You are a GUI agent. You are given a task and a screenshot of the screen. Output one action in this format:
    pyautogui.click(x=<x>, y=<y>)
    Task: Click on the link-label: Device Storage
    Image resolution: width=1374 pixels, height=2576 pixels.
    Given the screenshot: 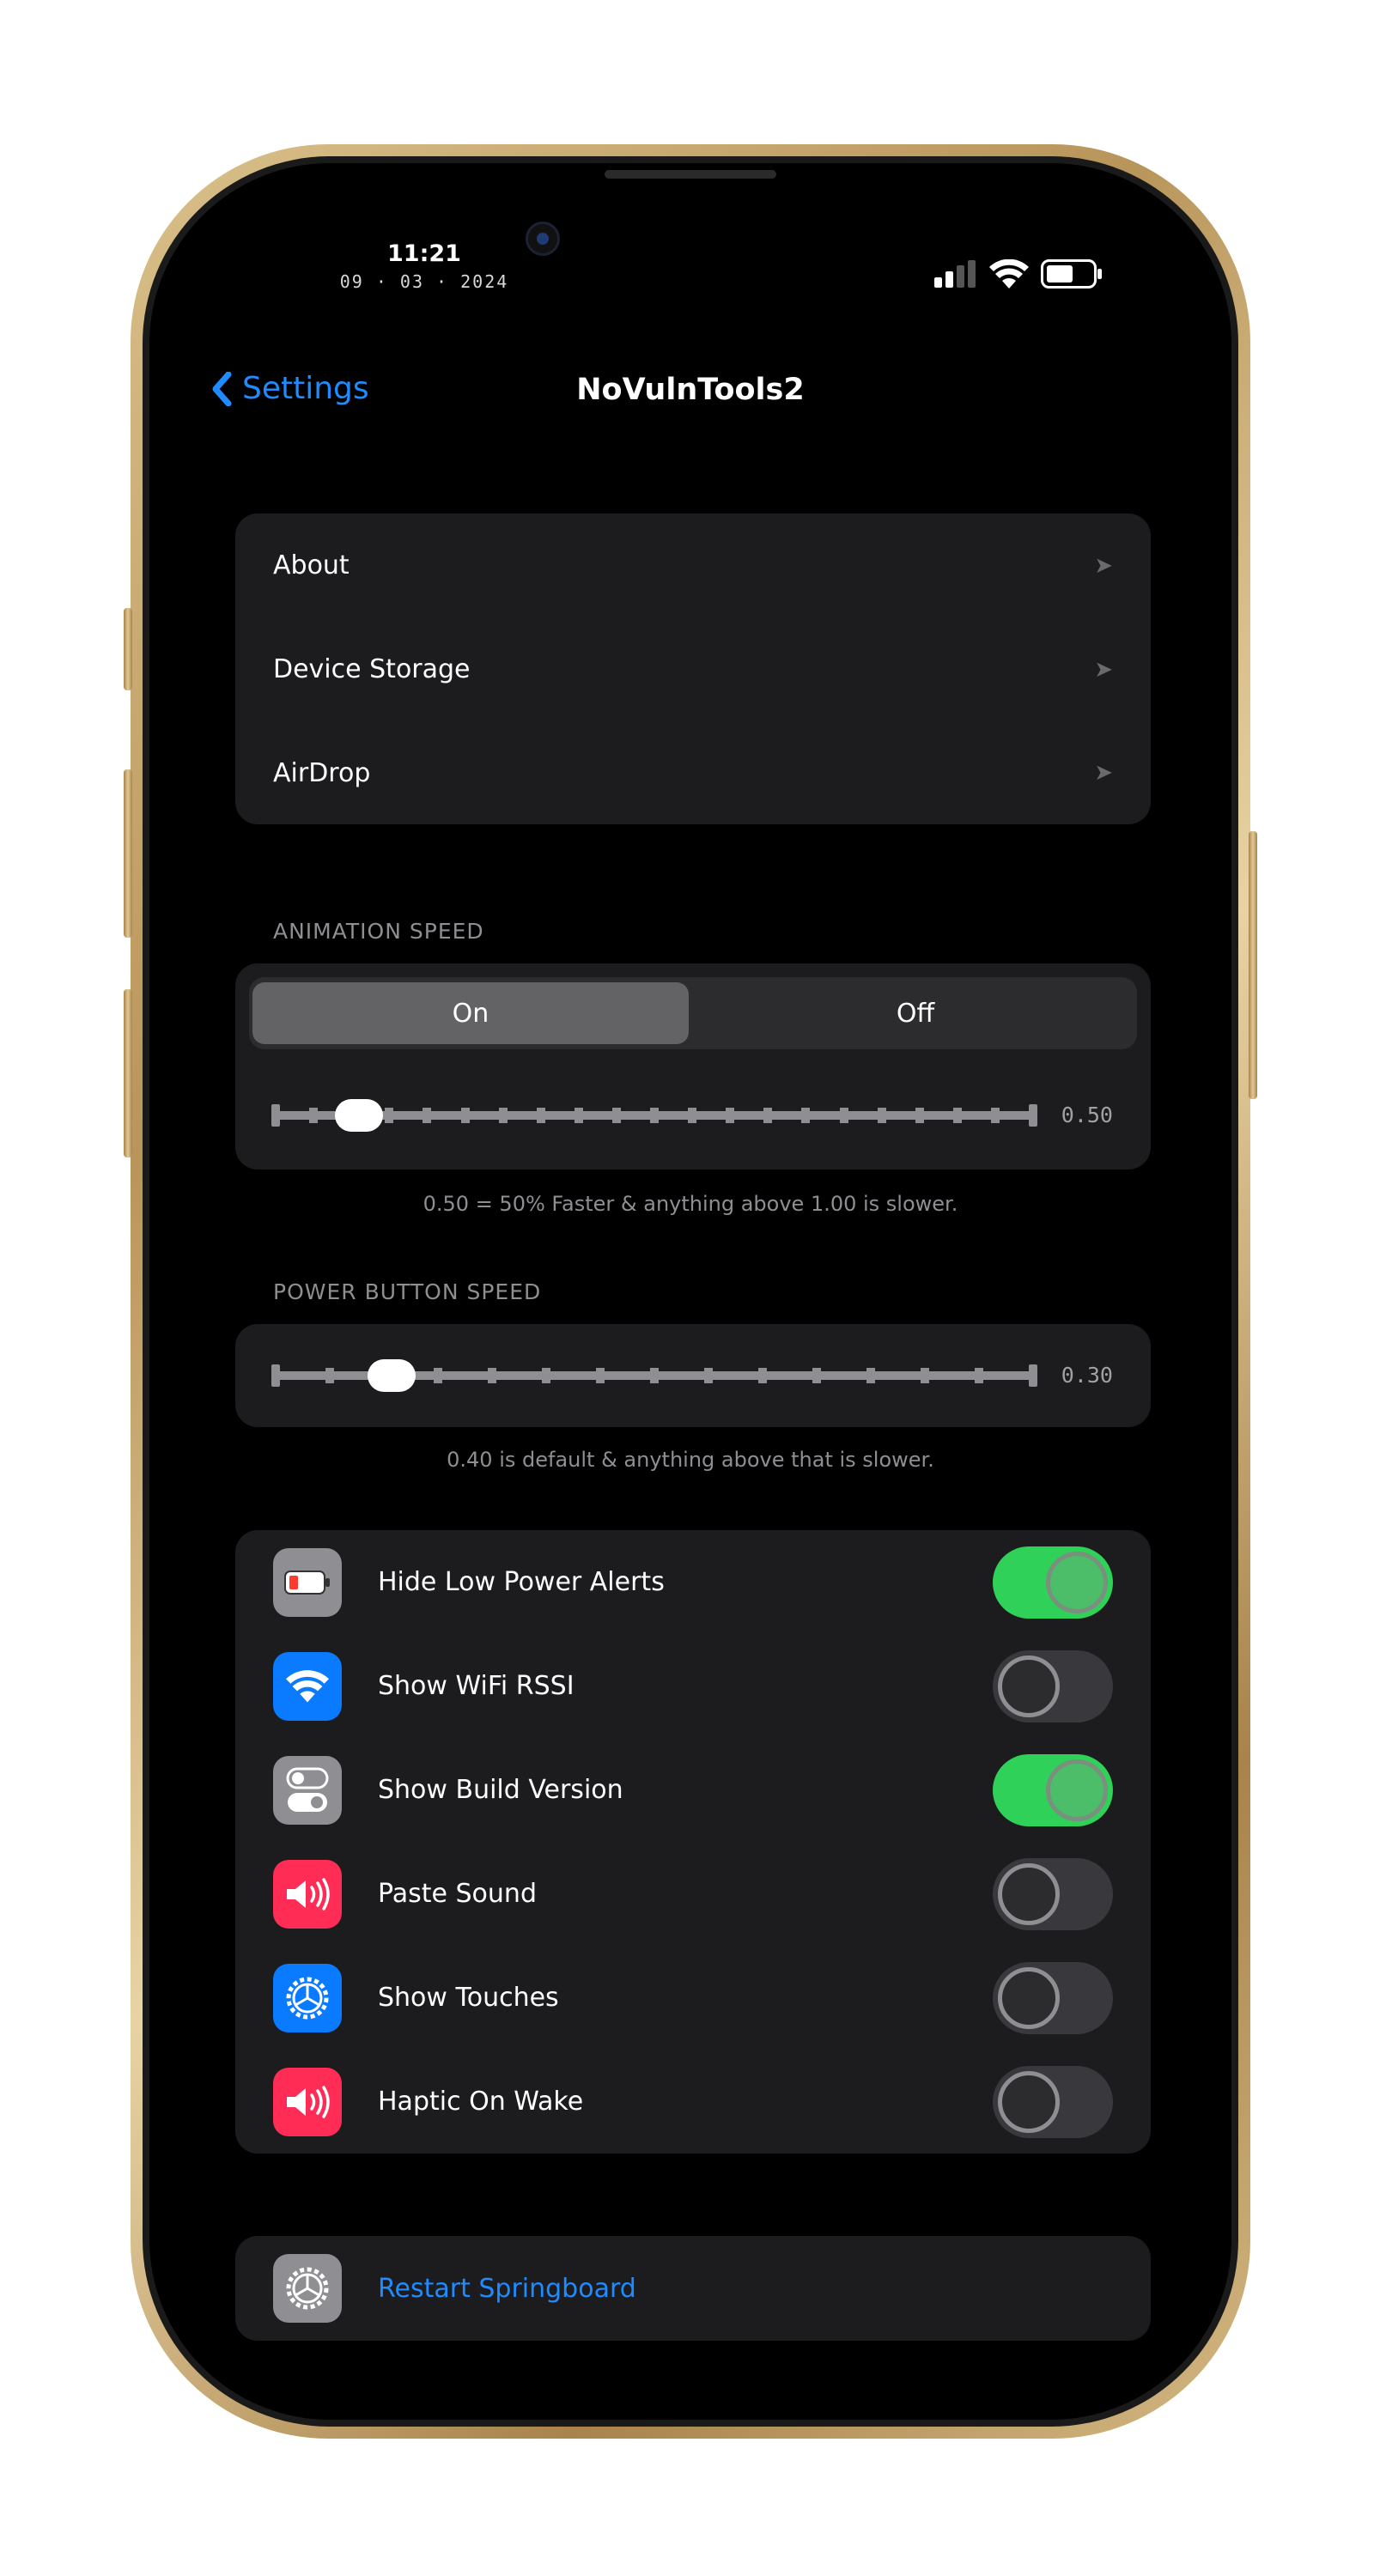 What is the action you would take?
    pyautogui.click(x=372, y=669)
    